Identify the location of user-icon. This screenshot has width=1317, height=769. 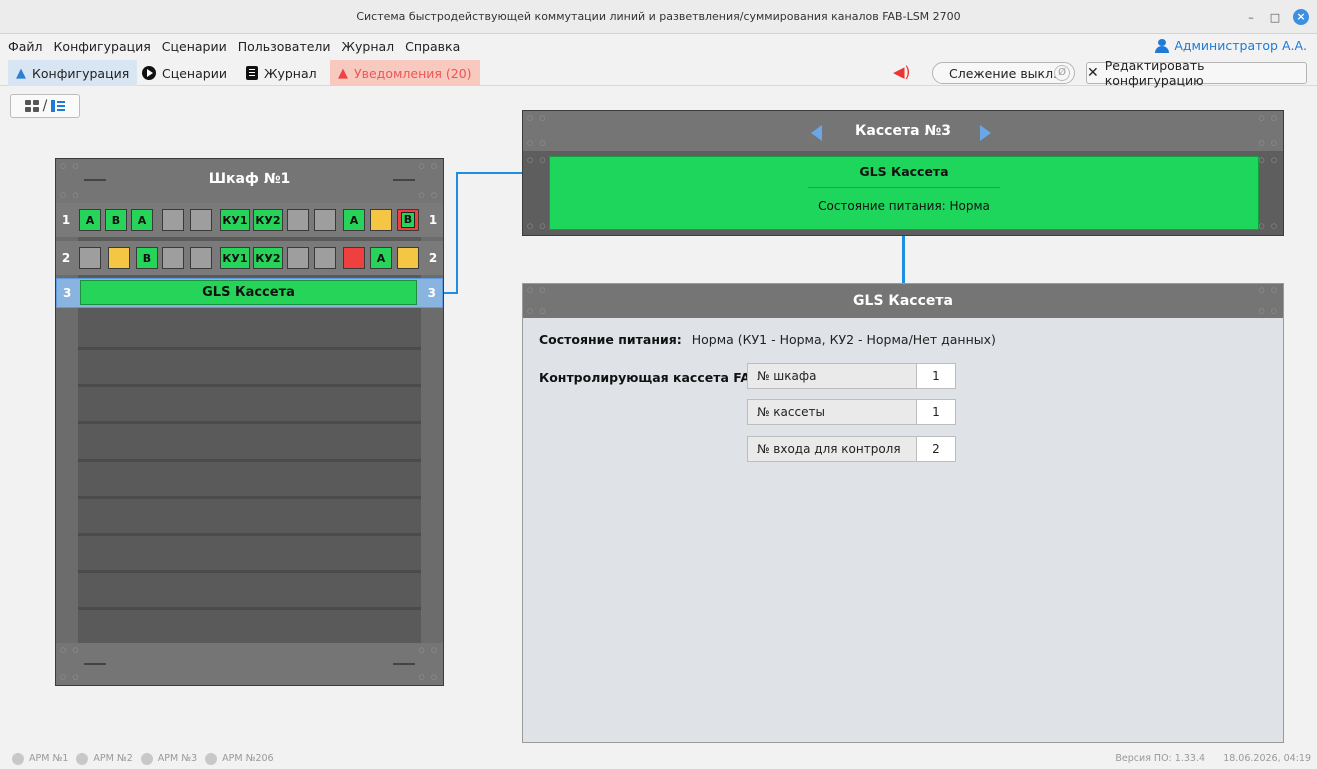
(1162, 45).